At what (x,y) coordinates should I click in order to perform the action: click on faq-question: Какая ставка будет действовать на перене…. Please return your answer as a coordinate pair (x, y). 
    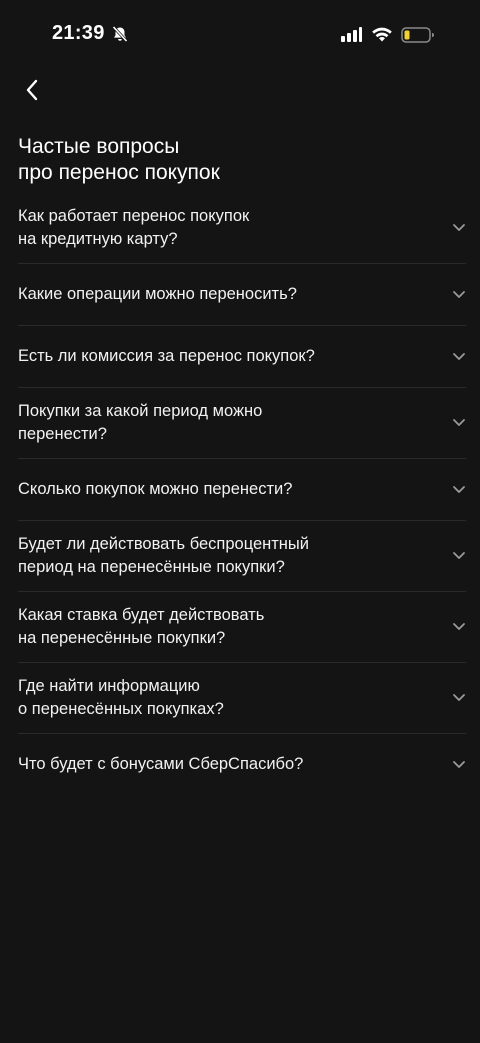
    Looking at the image, I should click on (141, 626).